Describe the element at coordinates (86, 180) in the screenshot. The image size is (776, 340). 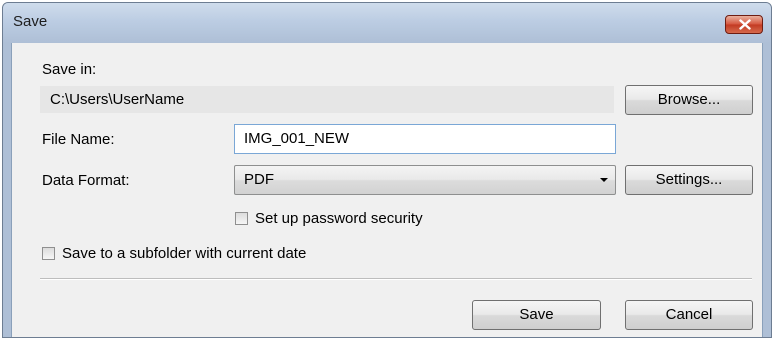
I see `data-format-label: Data Format:` at that location.